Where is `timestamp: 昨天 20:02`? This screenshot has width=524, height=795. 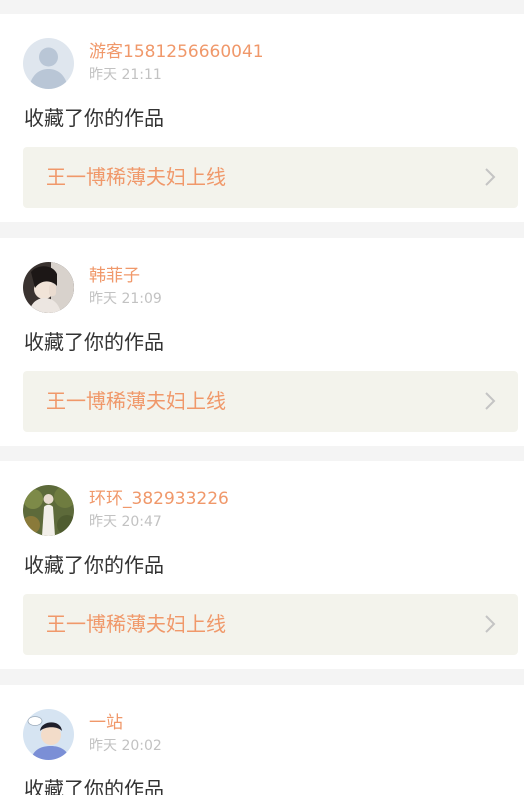
timestamp: 昨天 20:02 is located at coordinates (125, 746).